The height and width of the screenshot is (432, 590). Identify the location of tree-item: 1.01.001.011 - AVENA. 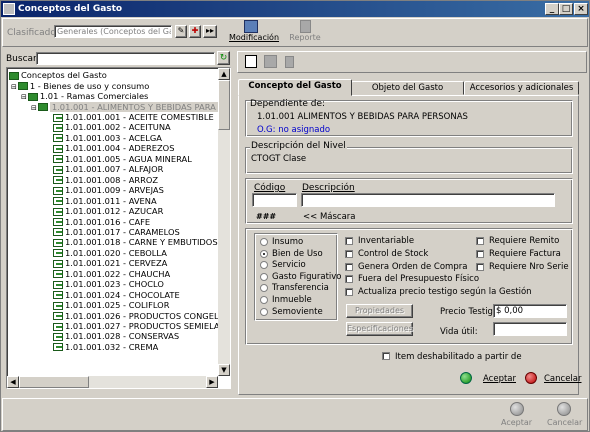
(105, 201).